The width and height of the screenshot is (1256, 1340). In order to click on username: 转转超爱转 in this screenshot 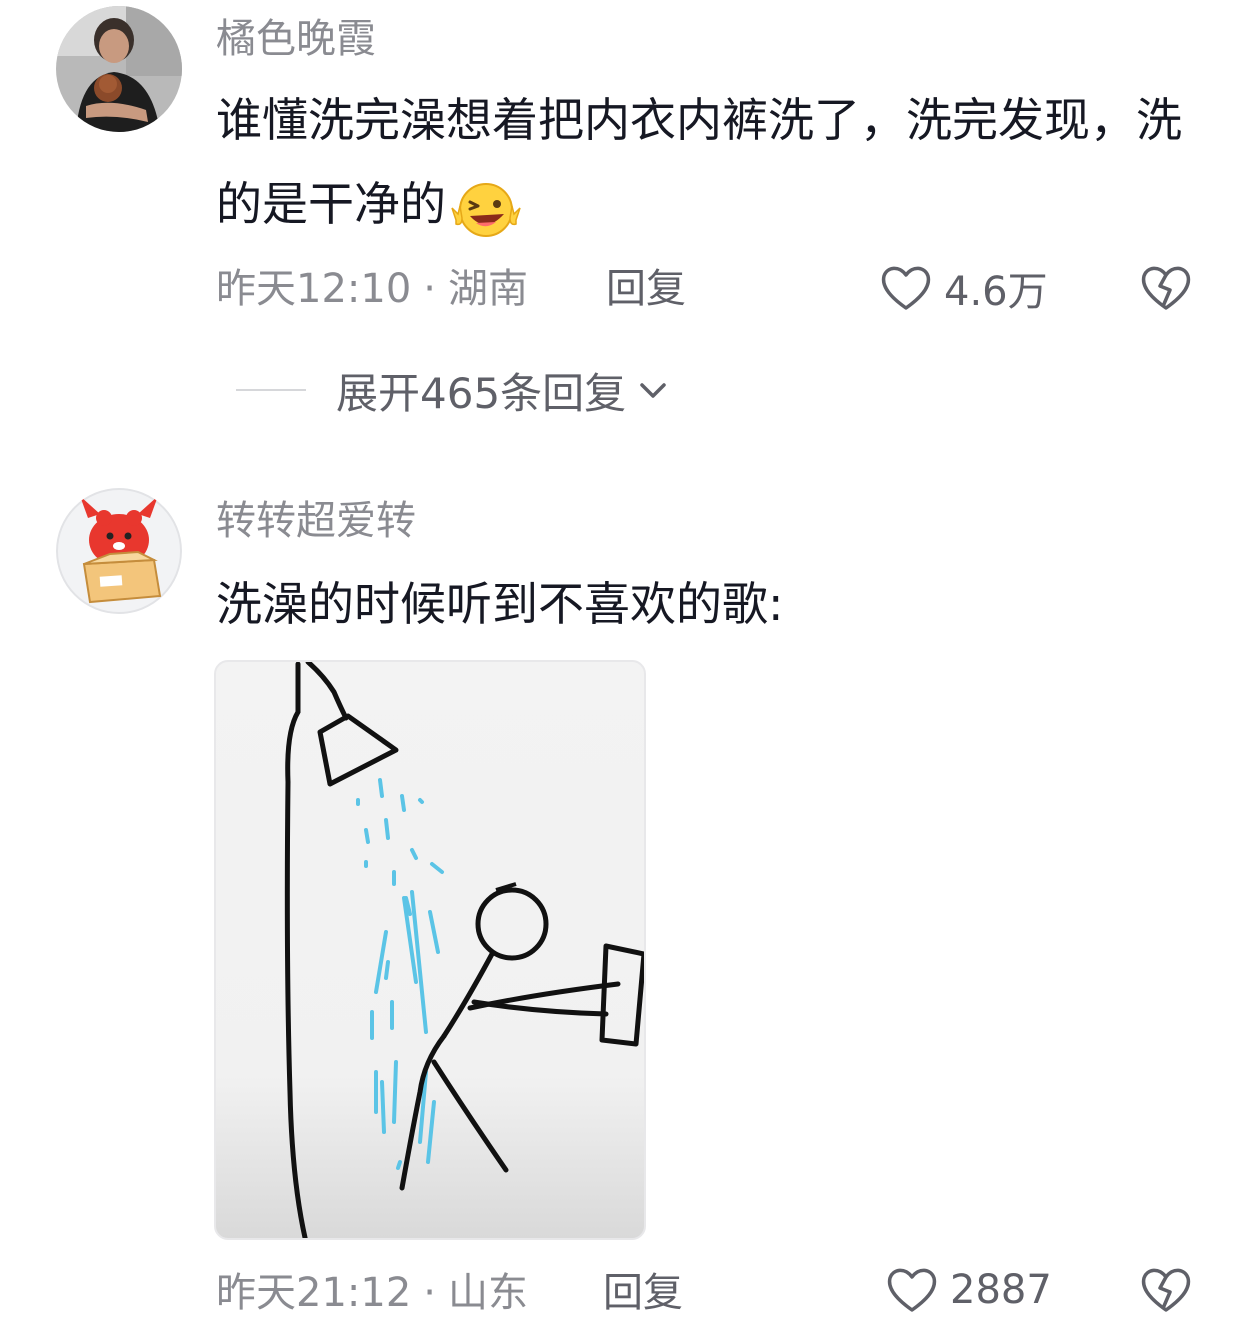, I will do `click(316, 521)`.